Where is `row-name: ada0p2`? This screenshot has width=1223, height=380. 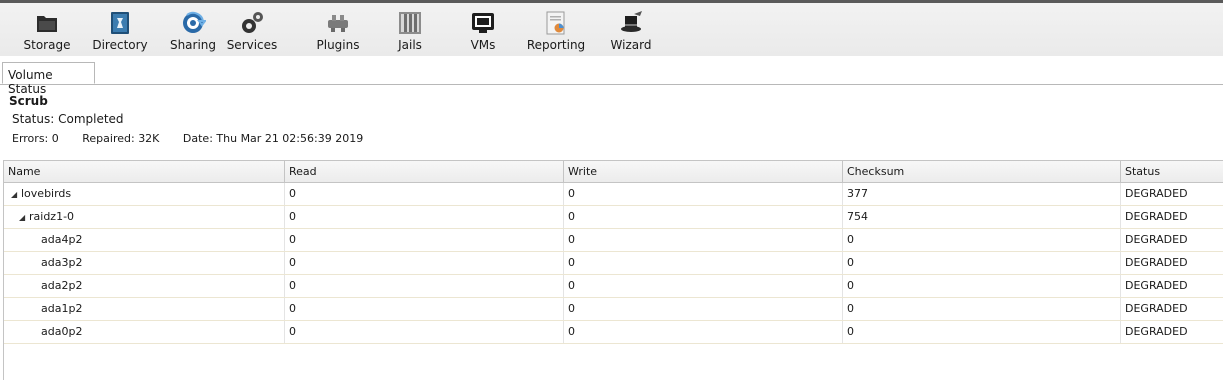
row-name: ada0p2 is located at coordinates (144, 332).